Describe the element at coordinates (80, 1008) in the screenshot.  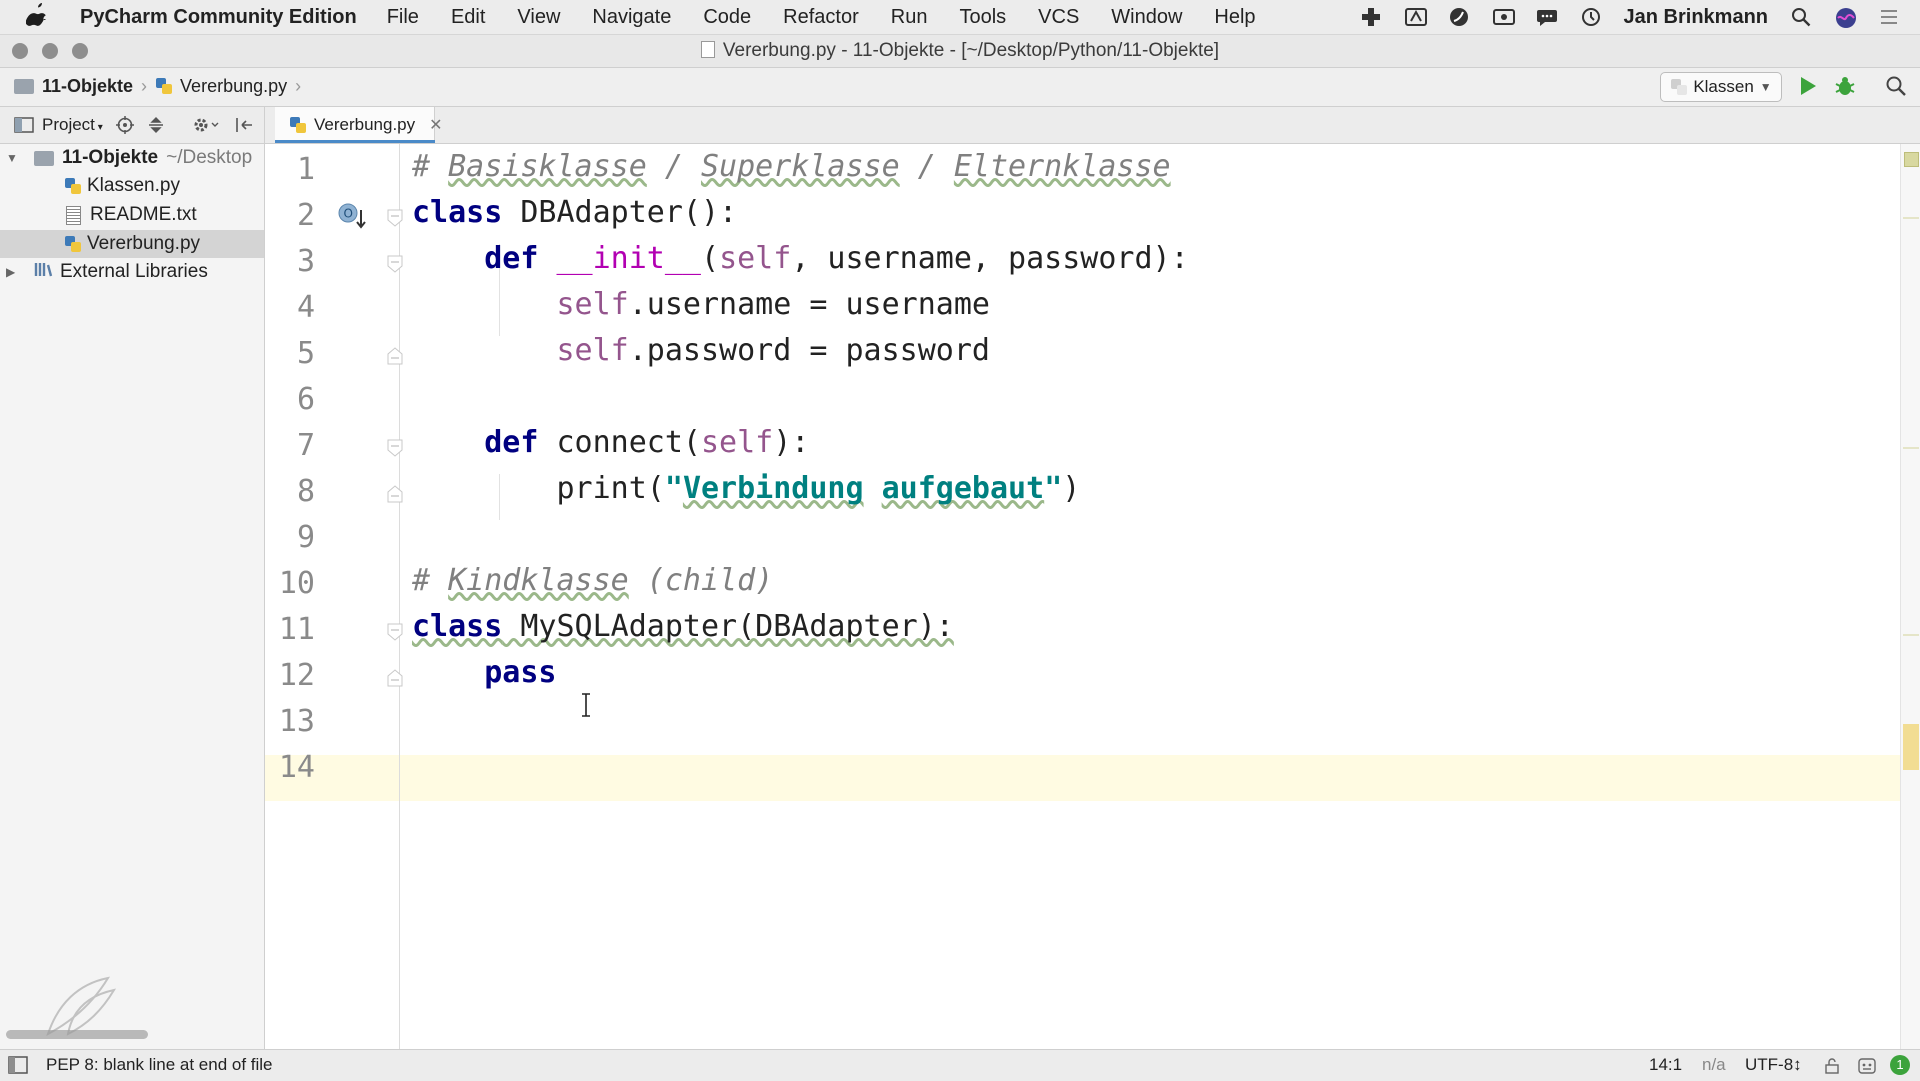
I see `watermark-logo` at that location.